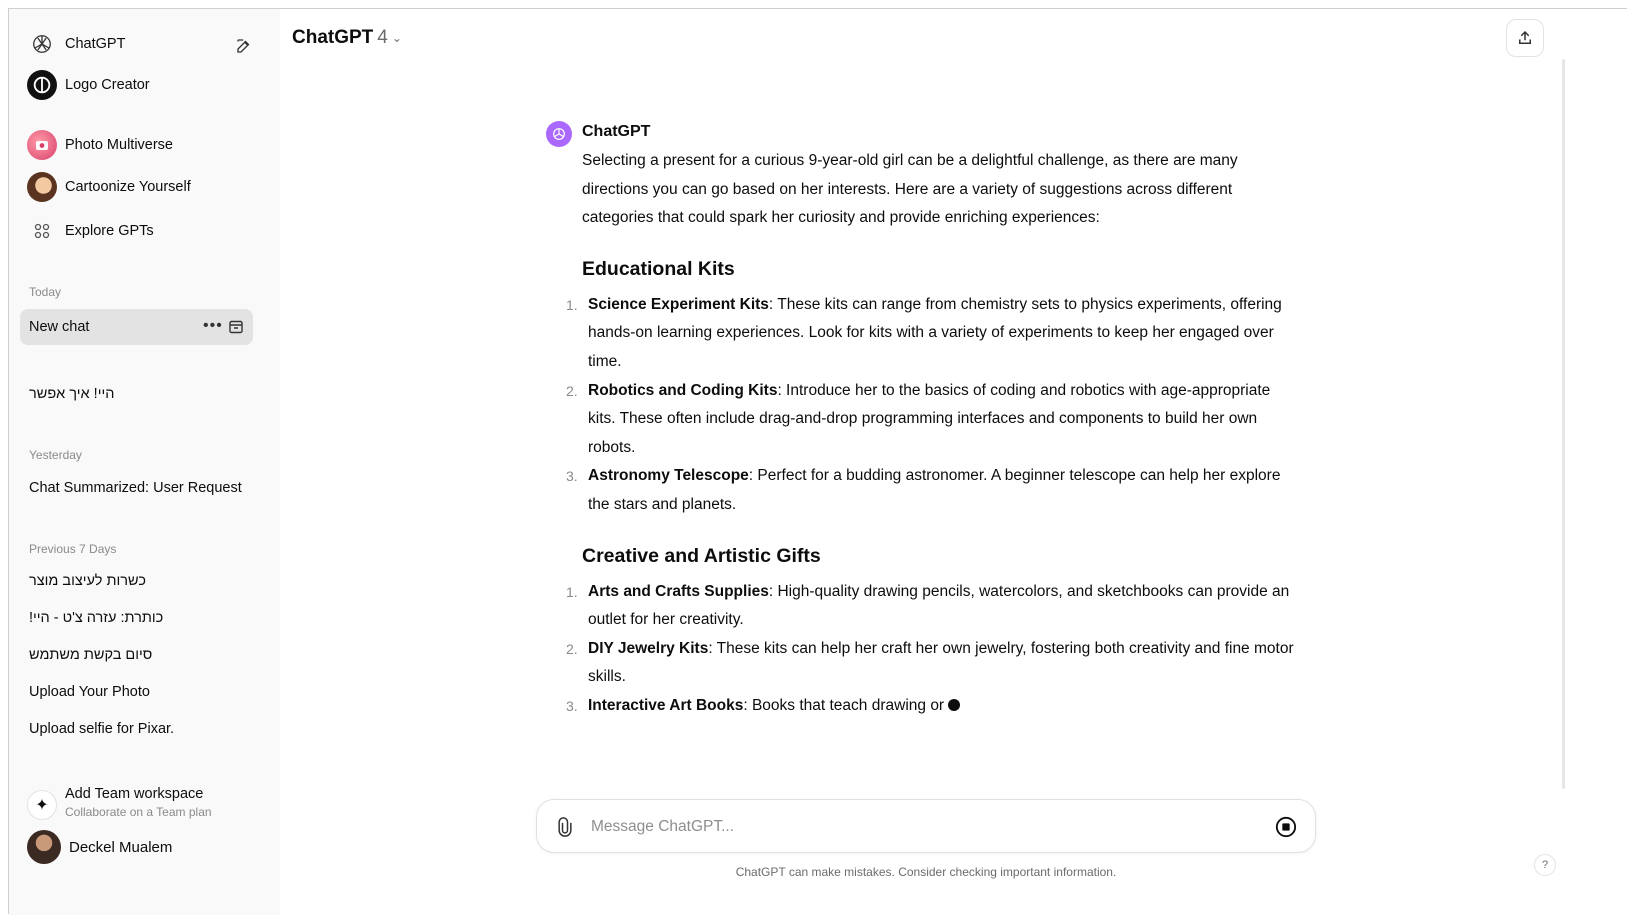 The height and width of the screenshot is (915, 1627). I want to click on chat-item-active: New chat •••, so click(136, 327).